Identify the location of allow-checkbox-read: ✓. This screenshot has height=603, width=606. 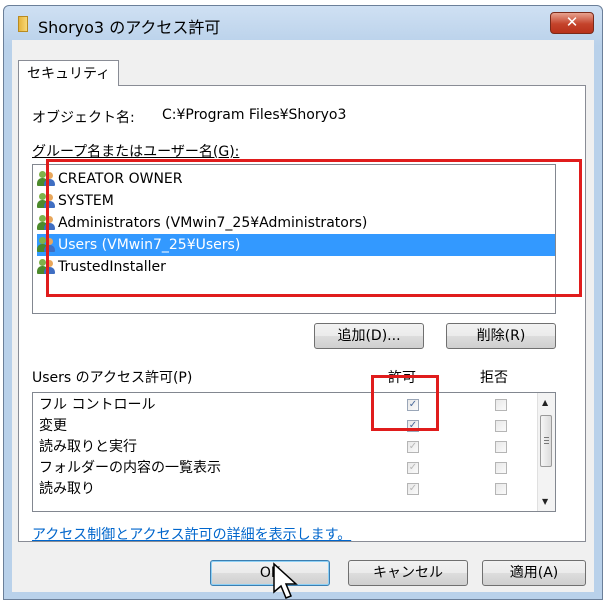
(413, 489).